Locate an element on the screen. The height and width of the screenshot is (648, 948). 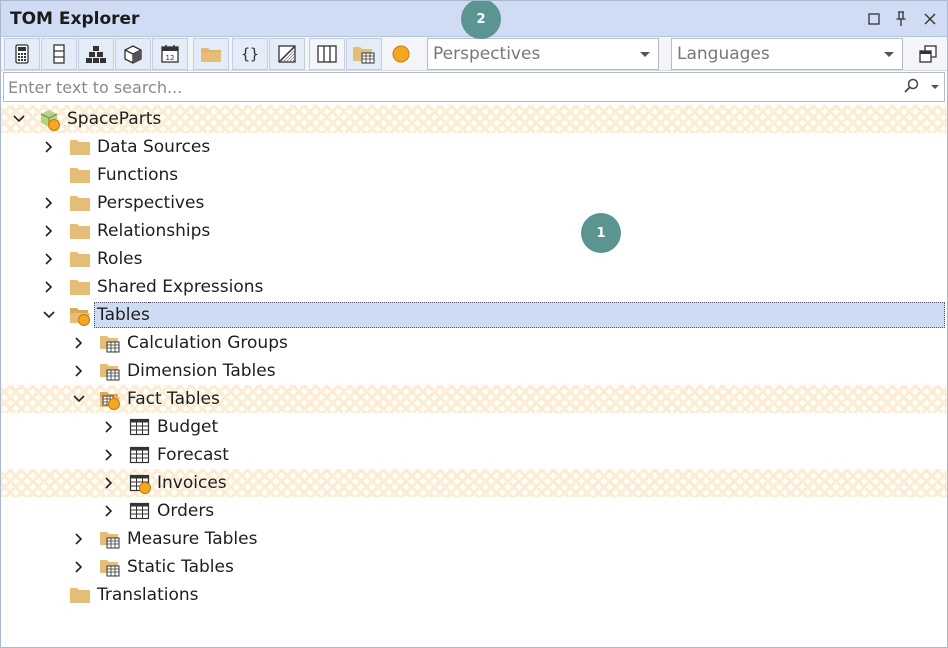
open-new-window-button is located at coordinates (928, 54).